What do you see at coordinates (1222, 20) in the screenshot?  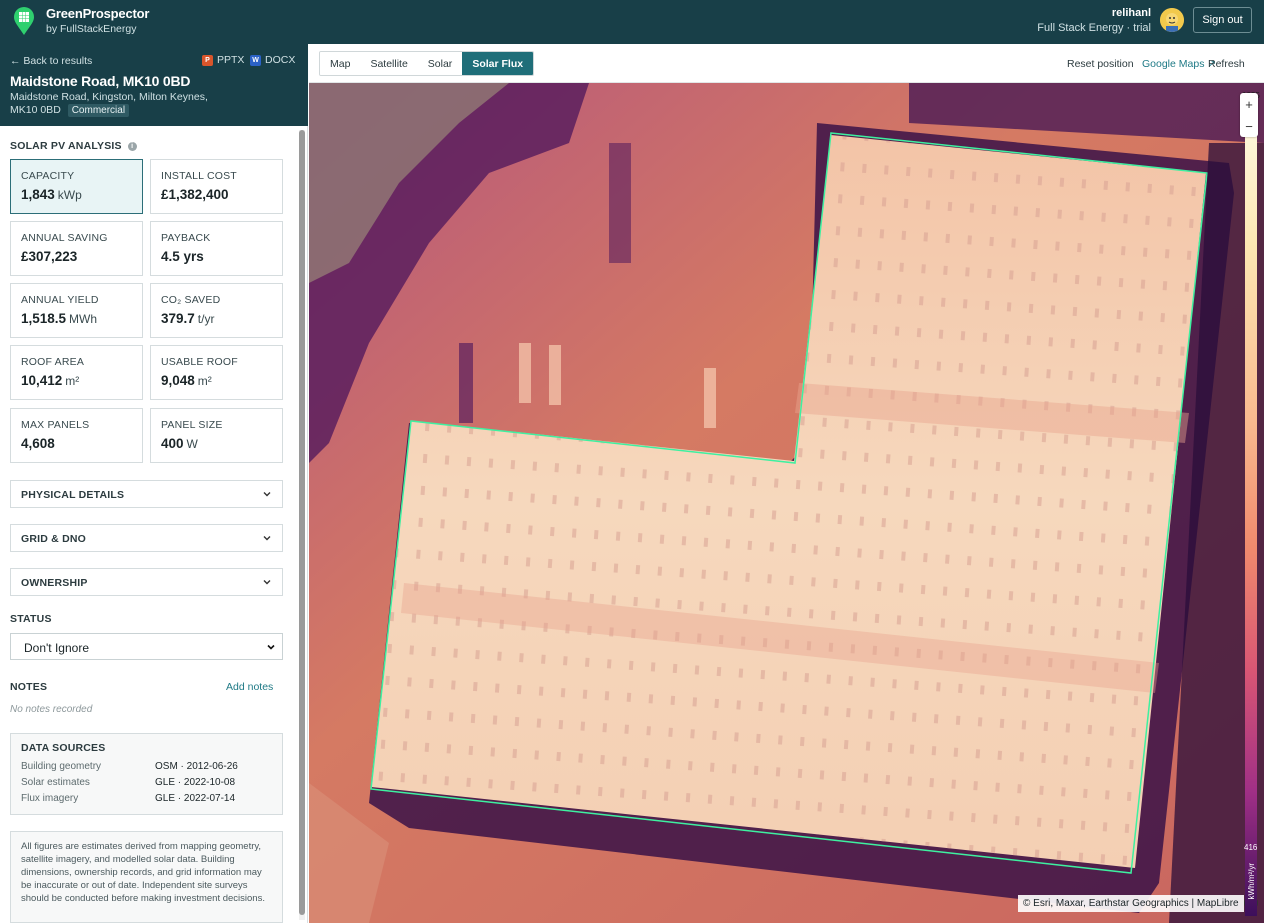 I see `sign-out-button: Sign out` at bounding box center [1222, 20].